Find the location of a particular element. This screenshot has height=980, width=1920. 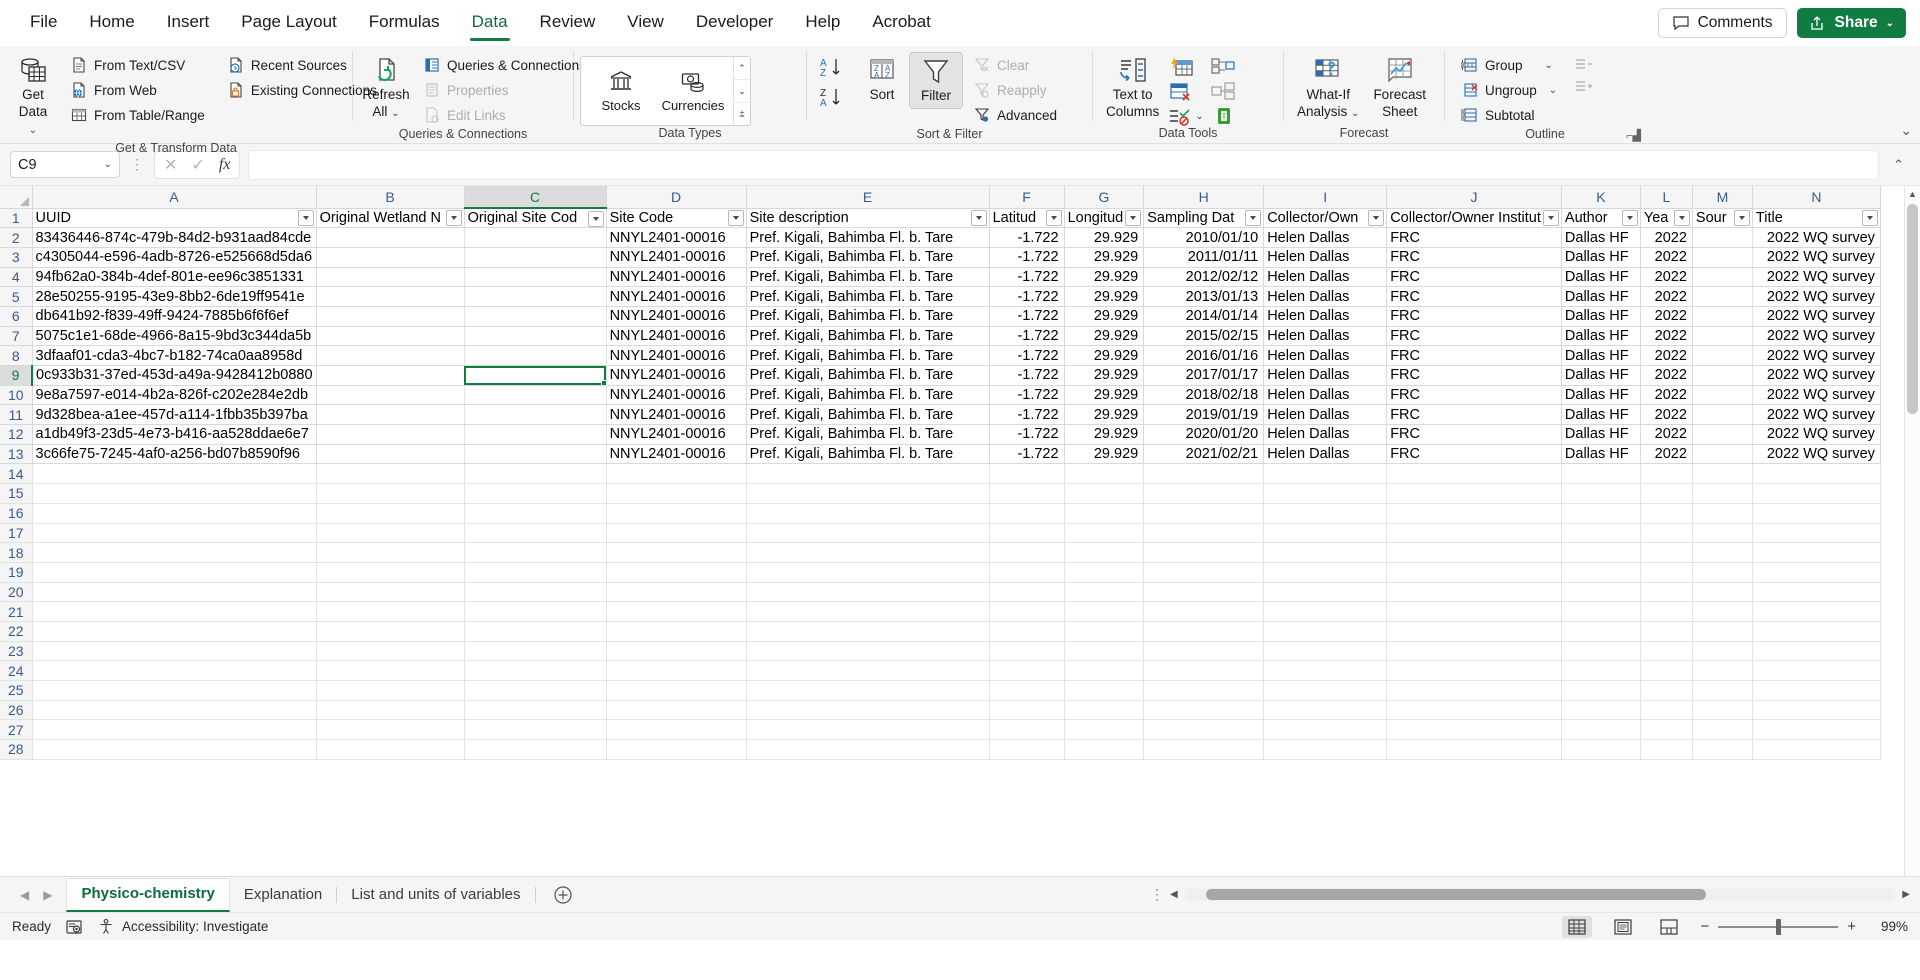

filter-dropdown-K is located at coordinates (1629, 218).